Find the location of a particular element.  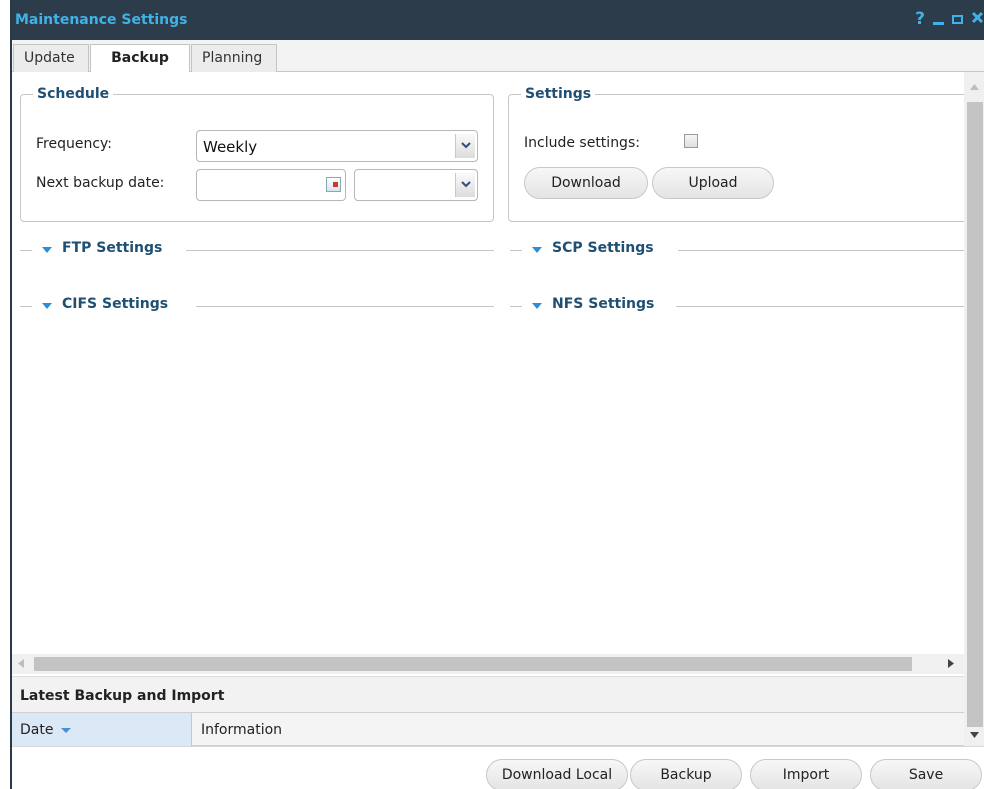

column-information-label: Information is located at coordinates (242, 730).